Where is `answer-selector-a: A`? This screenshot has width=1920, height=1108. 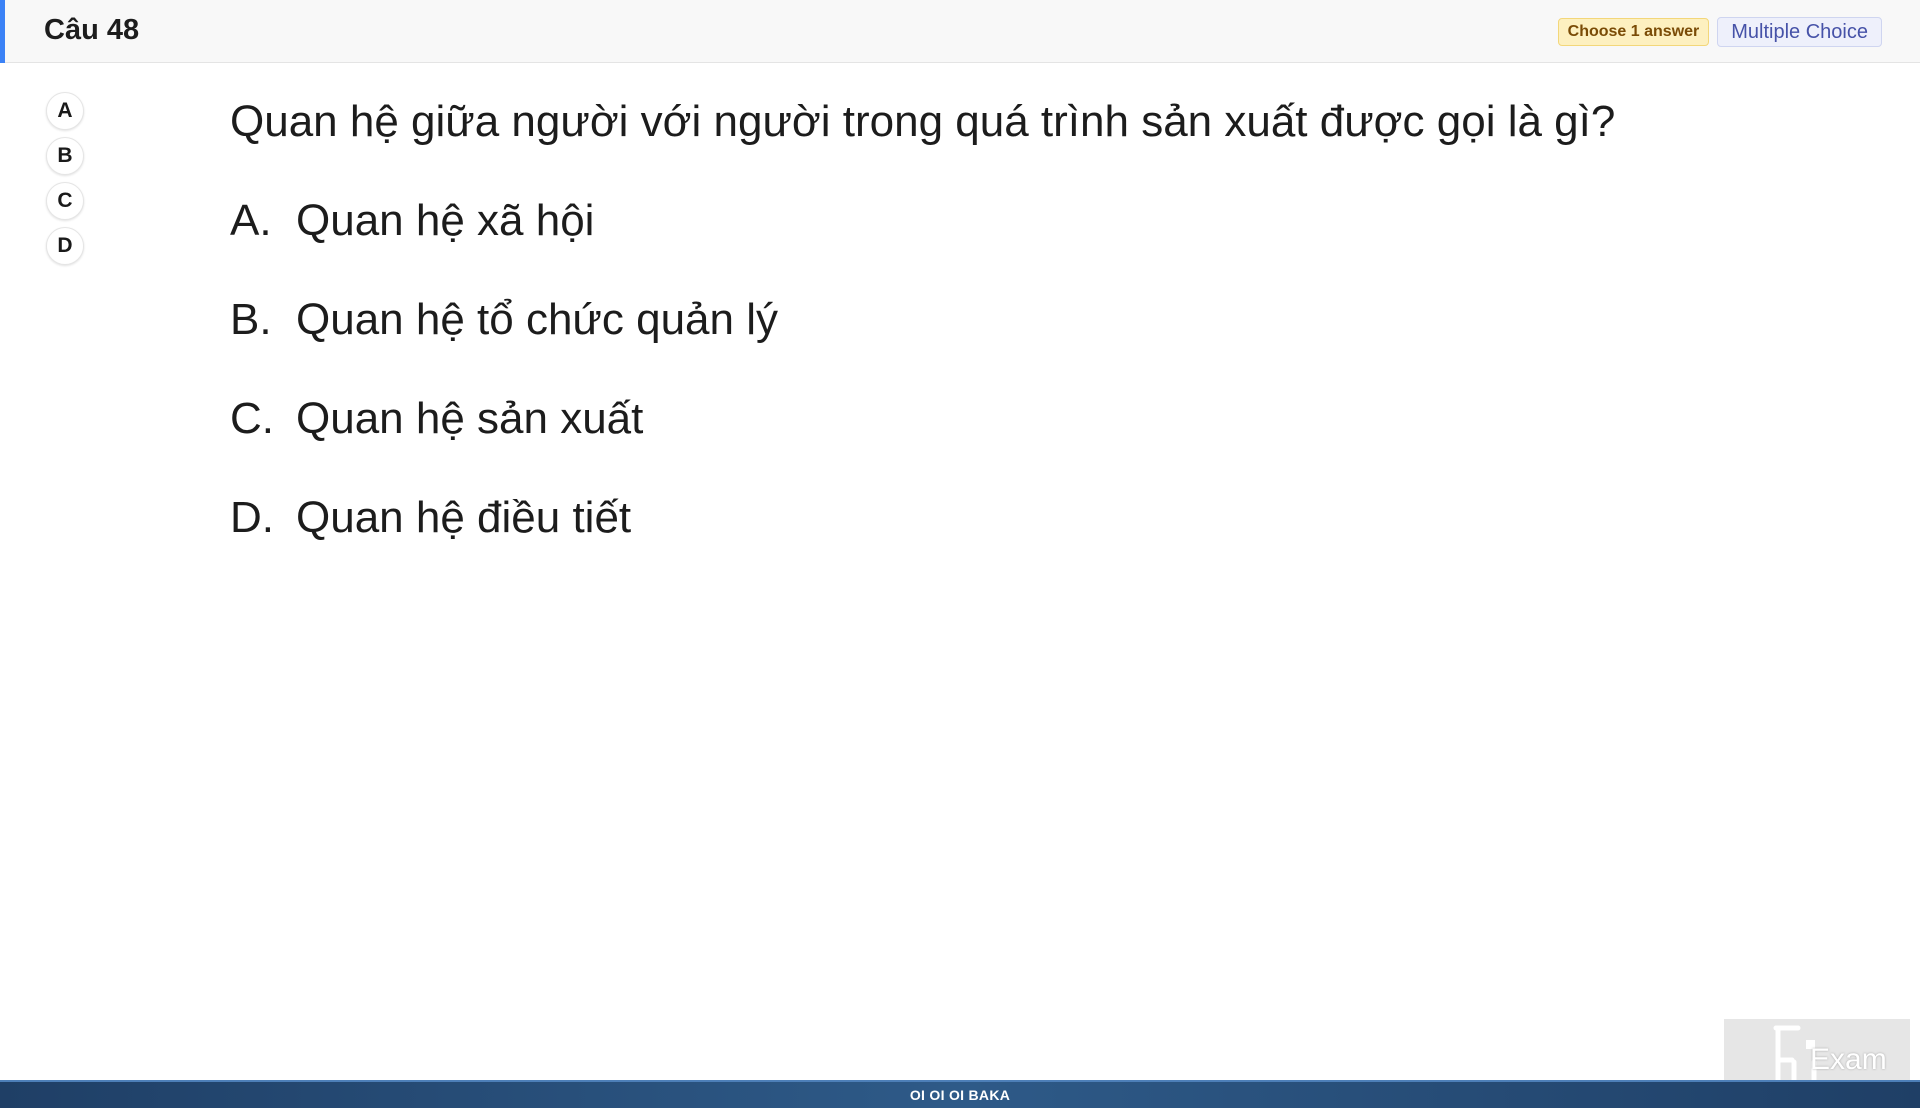
answer-selector-a: A is located at coordinates (65, 111).